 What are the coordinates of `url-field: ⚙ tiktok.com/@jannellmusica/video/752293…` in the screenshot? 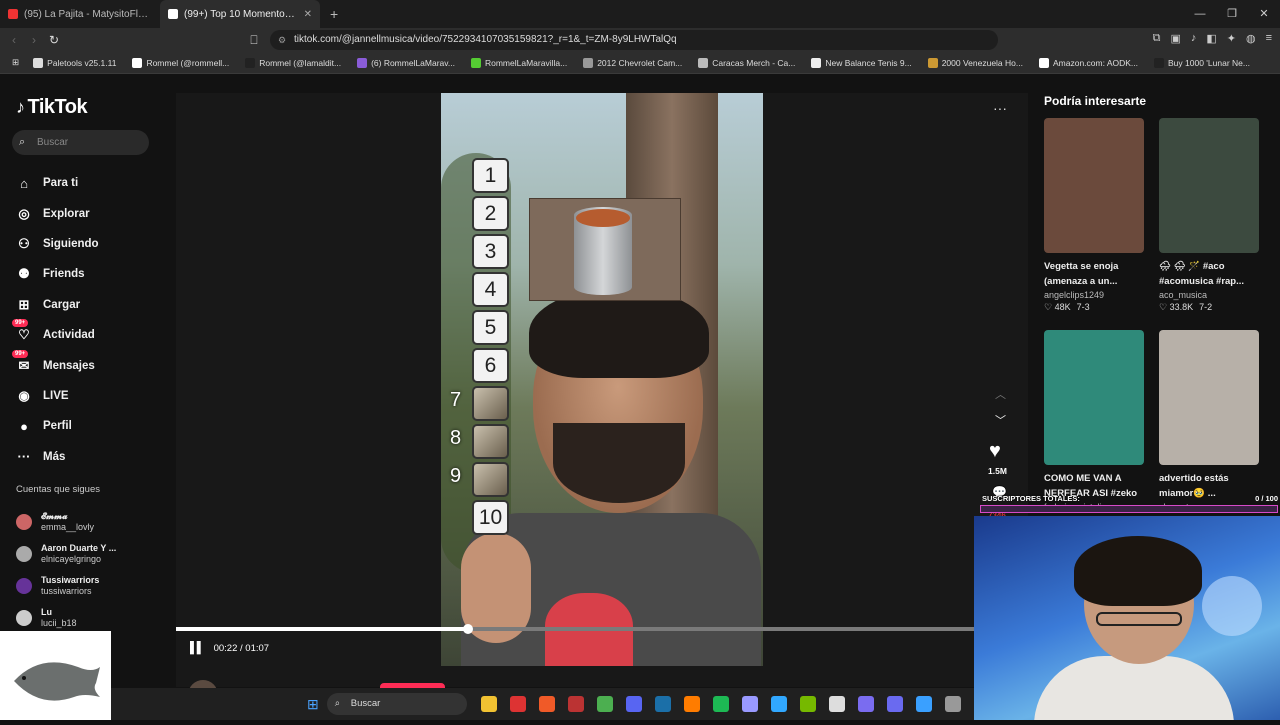 It's located at (634, 40).